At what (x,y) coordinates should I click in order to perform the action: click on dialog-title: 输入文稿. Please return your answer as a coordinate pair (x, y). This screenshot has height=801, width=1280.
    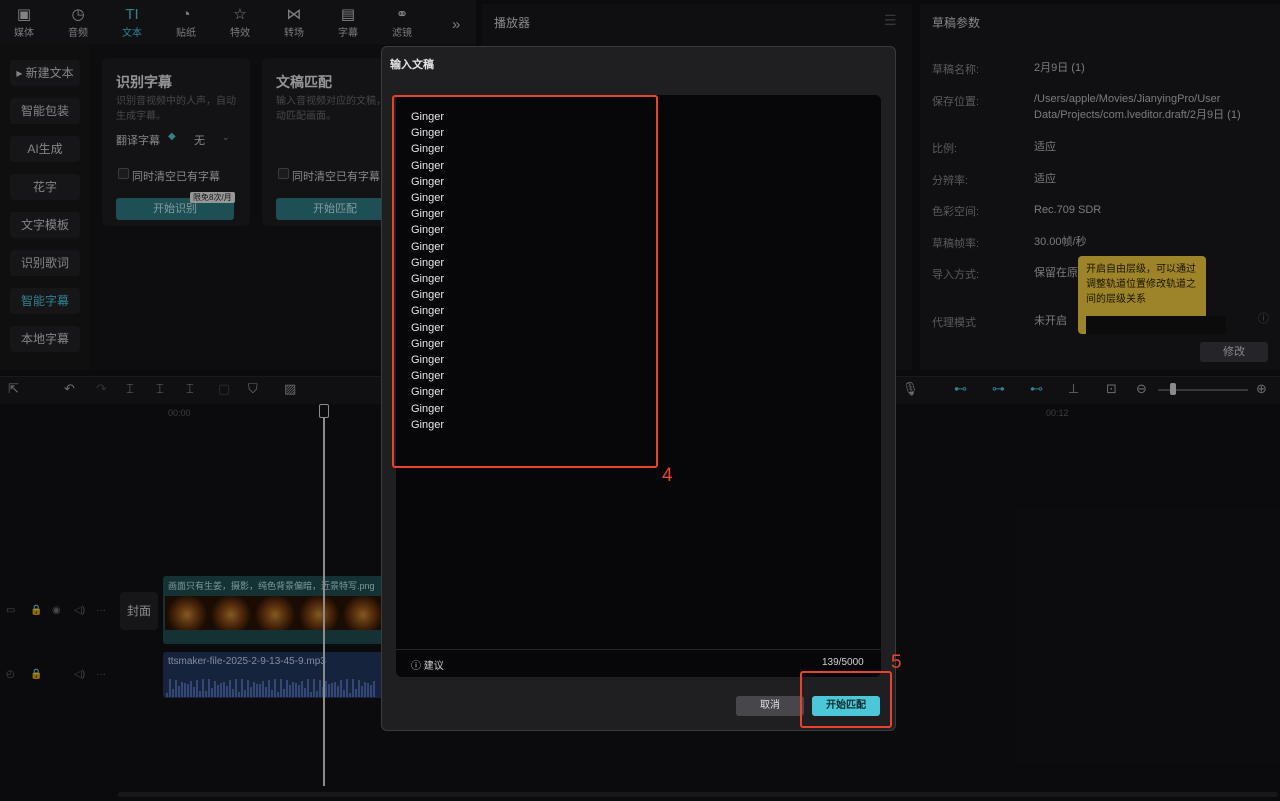
    Looking at the image, I should click on (412, 65).